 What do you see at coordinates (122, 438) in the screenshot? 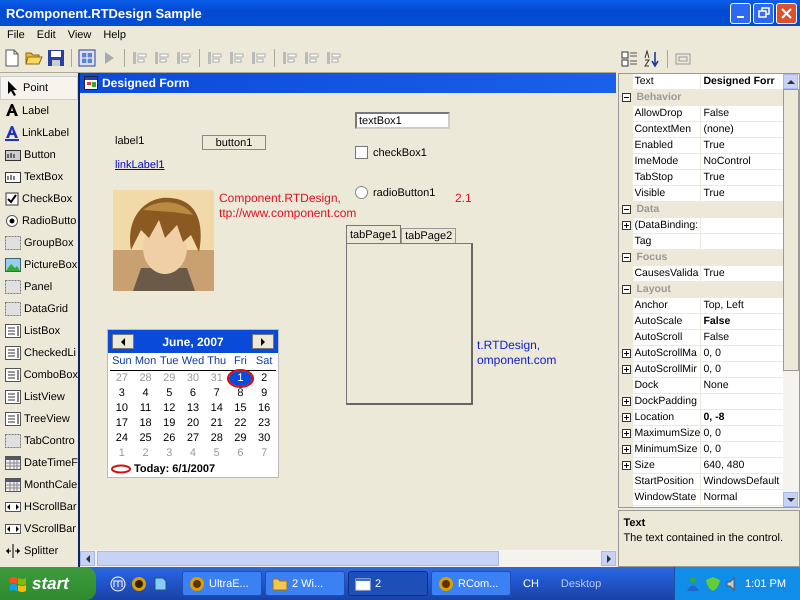
I see `calendar-day: 24` at bounding box center [122, 438].